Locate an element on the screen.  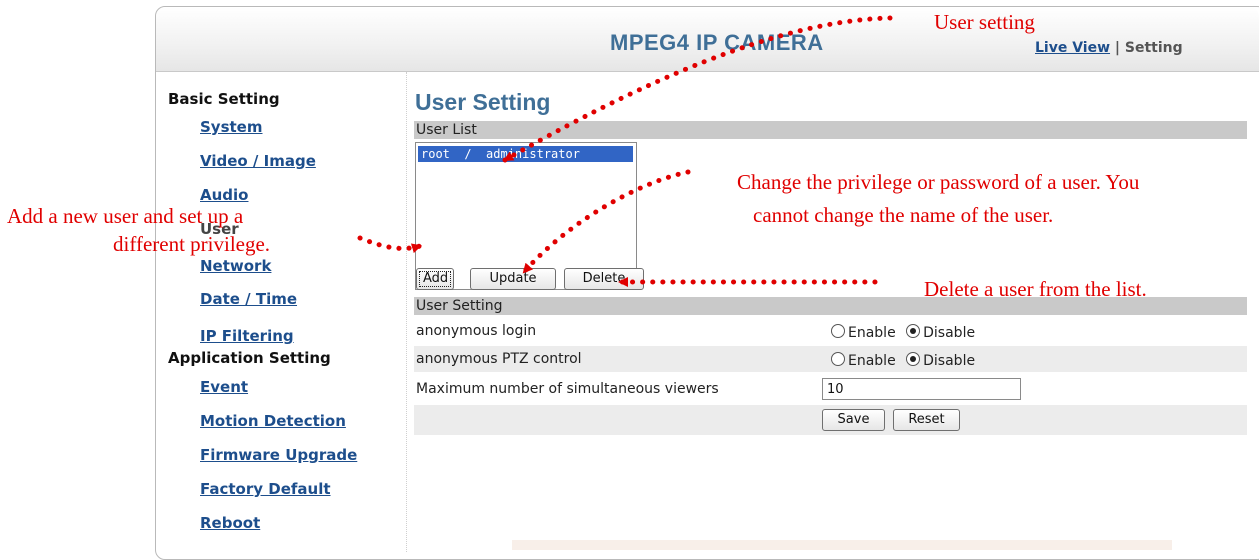
basic-setting-heading: Basic Setting is located at coordinates (224, 99).